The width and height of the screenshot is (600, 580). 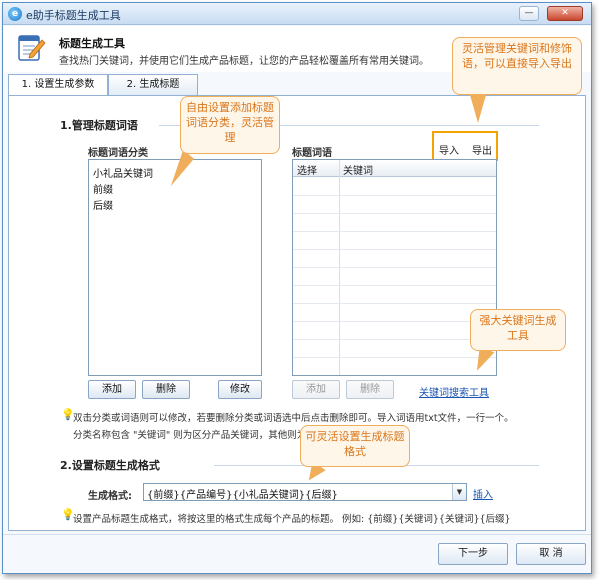 I want to click on tab-generate: 2. 生成标题, so click(x=153, y=84).